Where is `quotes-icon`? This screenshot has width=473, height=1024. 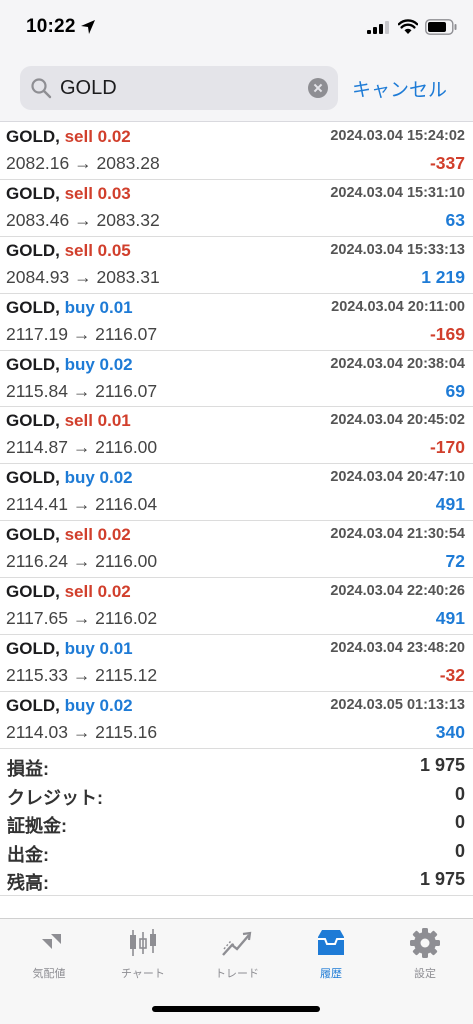 quotes-icon is located at coordinates (49, 944).